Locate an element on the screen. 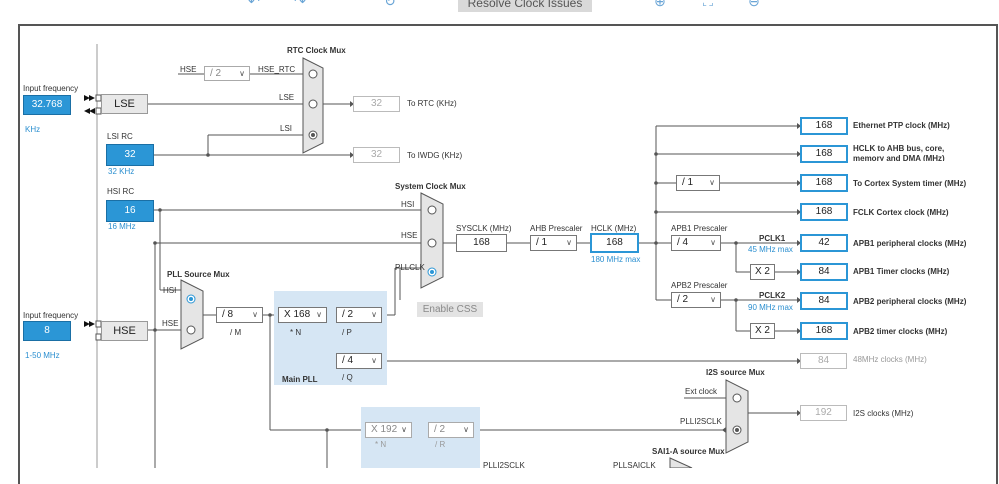  rtc-output-label: To RTC (KHz) is located at coordinates (432, 103).